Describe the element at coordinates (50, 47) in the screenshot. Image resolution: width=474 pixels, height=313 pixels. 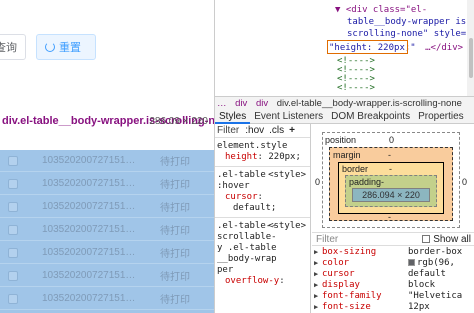
I see `refresh-icon` at that location.